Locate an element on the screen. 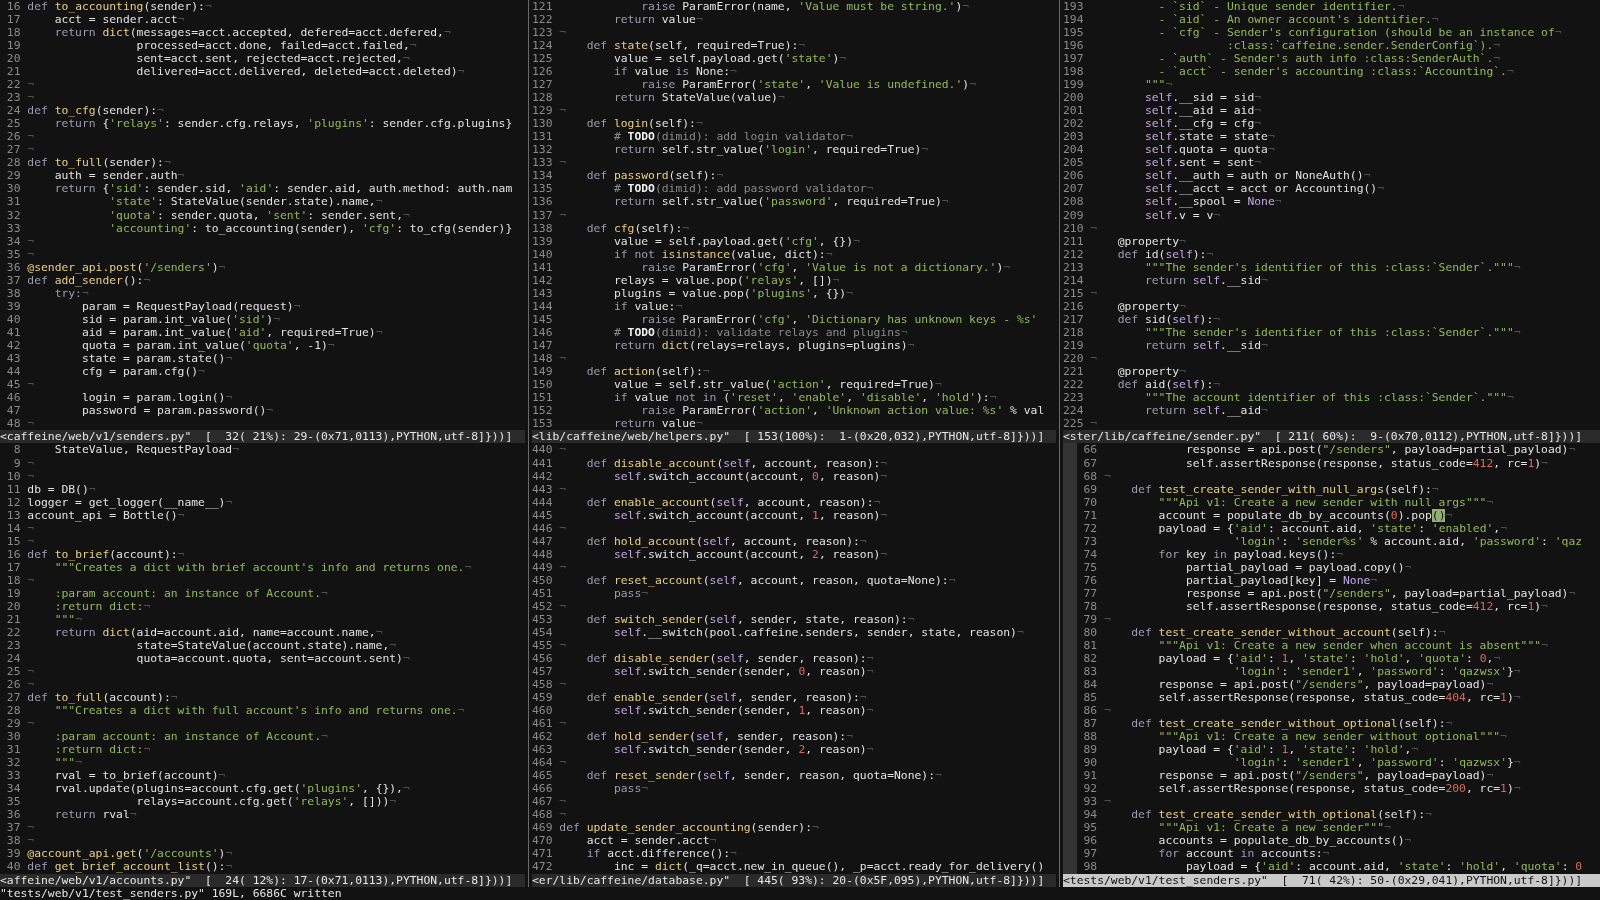 This screenshot has width=1600, height=900. line-number: 95 is located at coordinates (1090, 828).